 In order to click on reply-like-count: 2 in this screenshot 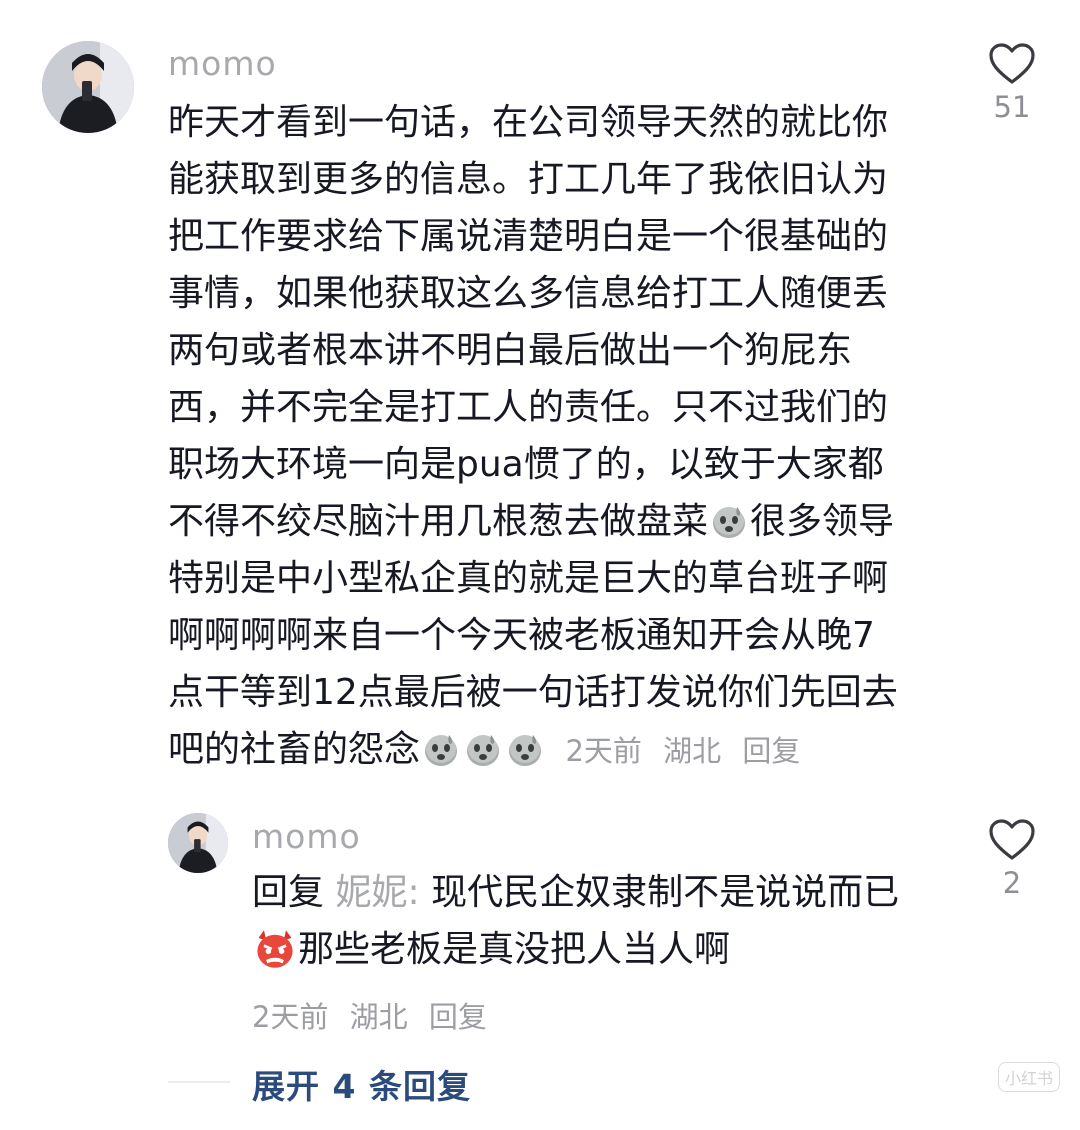, I will do `click(1012, 883)`.